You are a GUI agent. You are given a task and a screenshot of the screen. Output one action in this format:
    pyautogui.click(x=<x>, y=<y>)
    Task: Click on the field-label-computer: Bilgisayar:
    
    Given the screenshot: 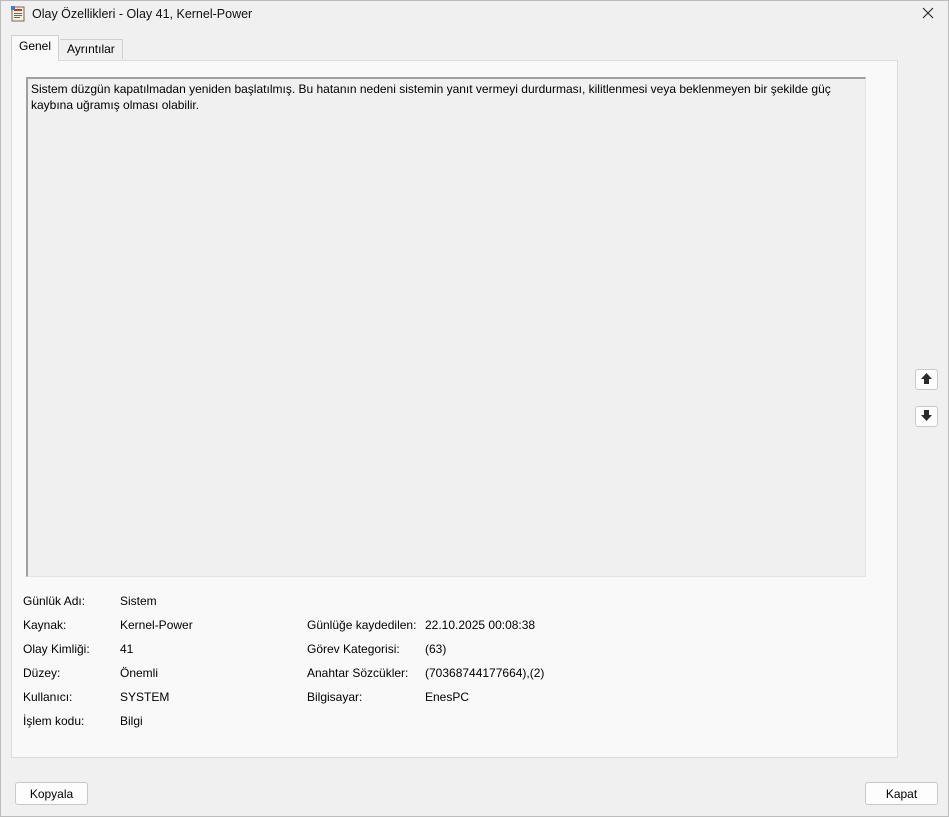 What is the action you would take?
    pyautogui.click(x=335, y=697)
    